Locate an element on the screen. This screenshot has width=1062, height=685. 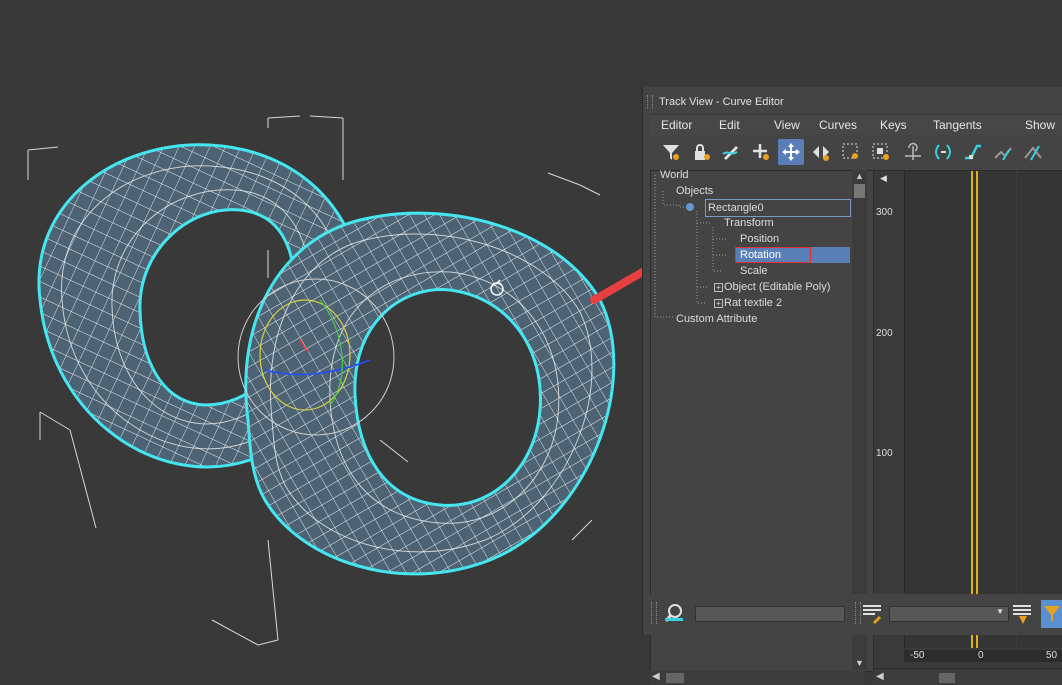
scale-keys-button is located at coordinates (851, 152).